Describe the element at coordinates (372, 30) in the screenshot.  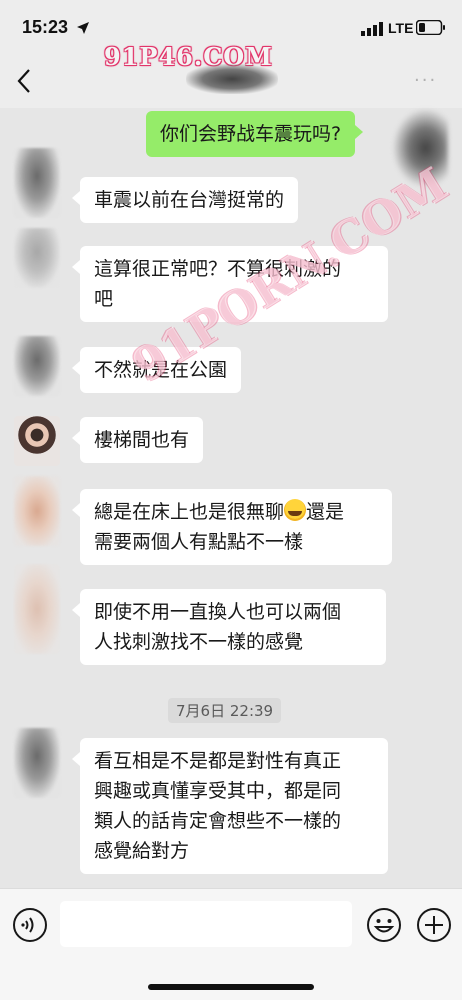
I see `signal-strength-icon` at that location.